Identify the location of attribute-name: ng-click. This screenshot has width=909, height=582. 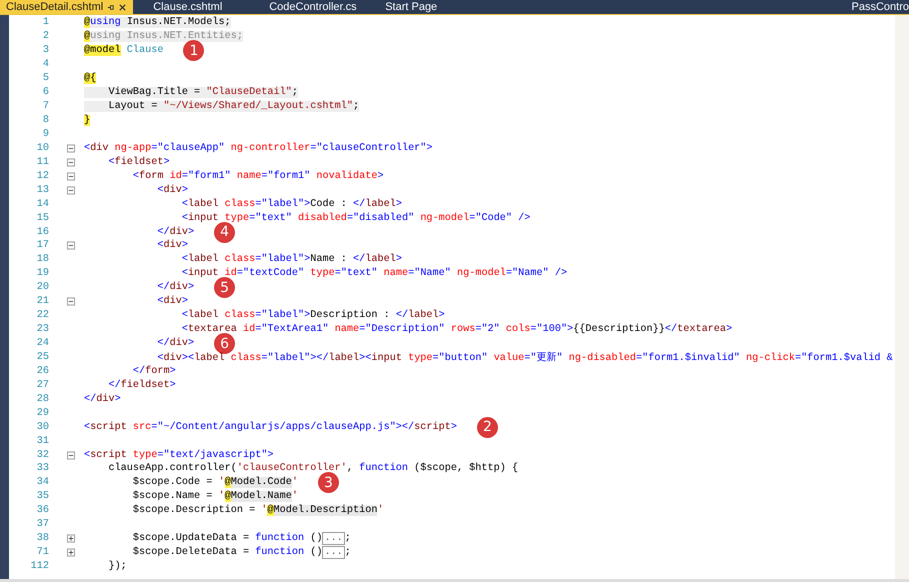
(770, 358).